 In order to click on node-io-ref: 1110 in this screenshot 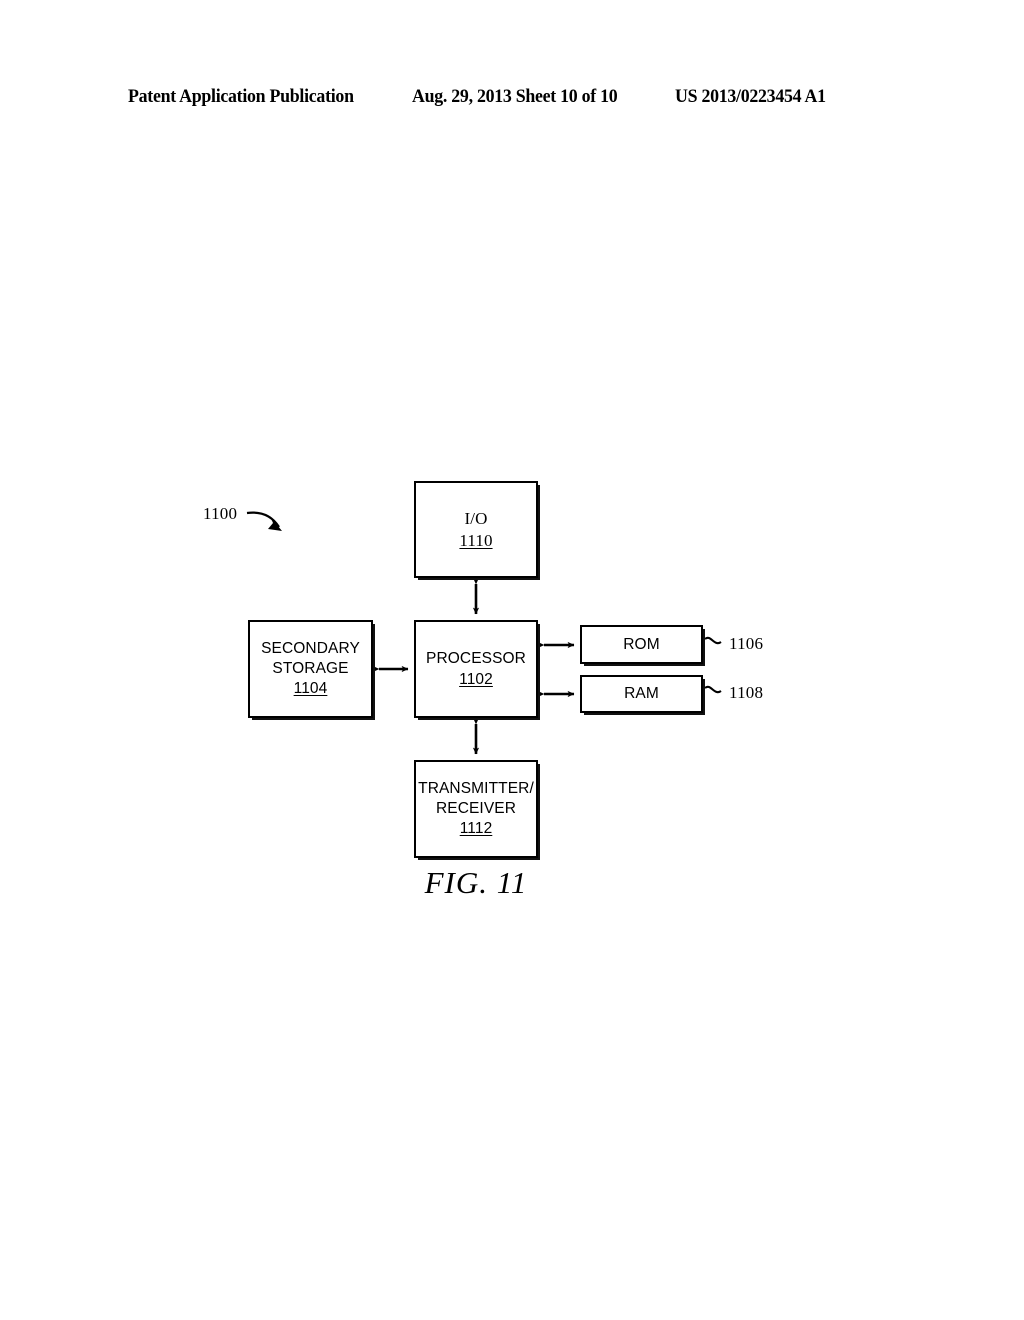, I will do `click(476, 540)`.